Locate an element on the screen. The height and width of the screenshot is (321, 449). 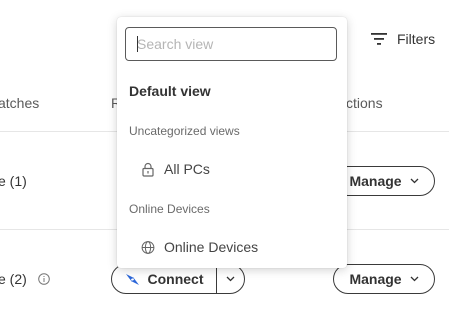
default-view-option: Default view is located at coordinates (170, 91).